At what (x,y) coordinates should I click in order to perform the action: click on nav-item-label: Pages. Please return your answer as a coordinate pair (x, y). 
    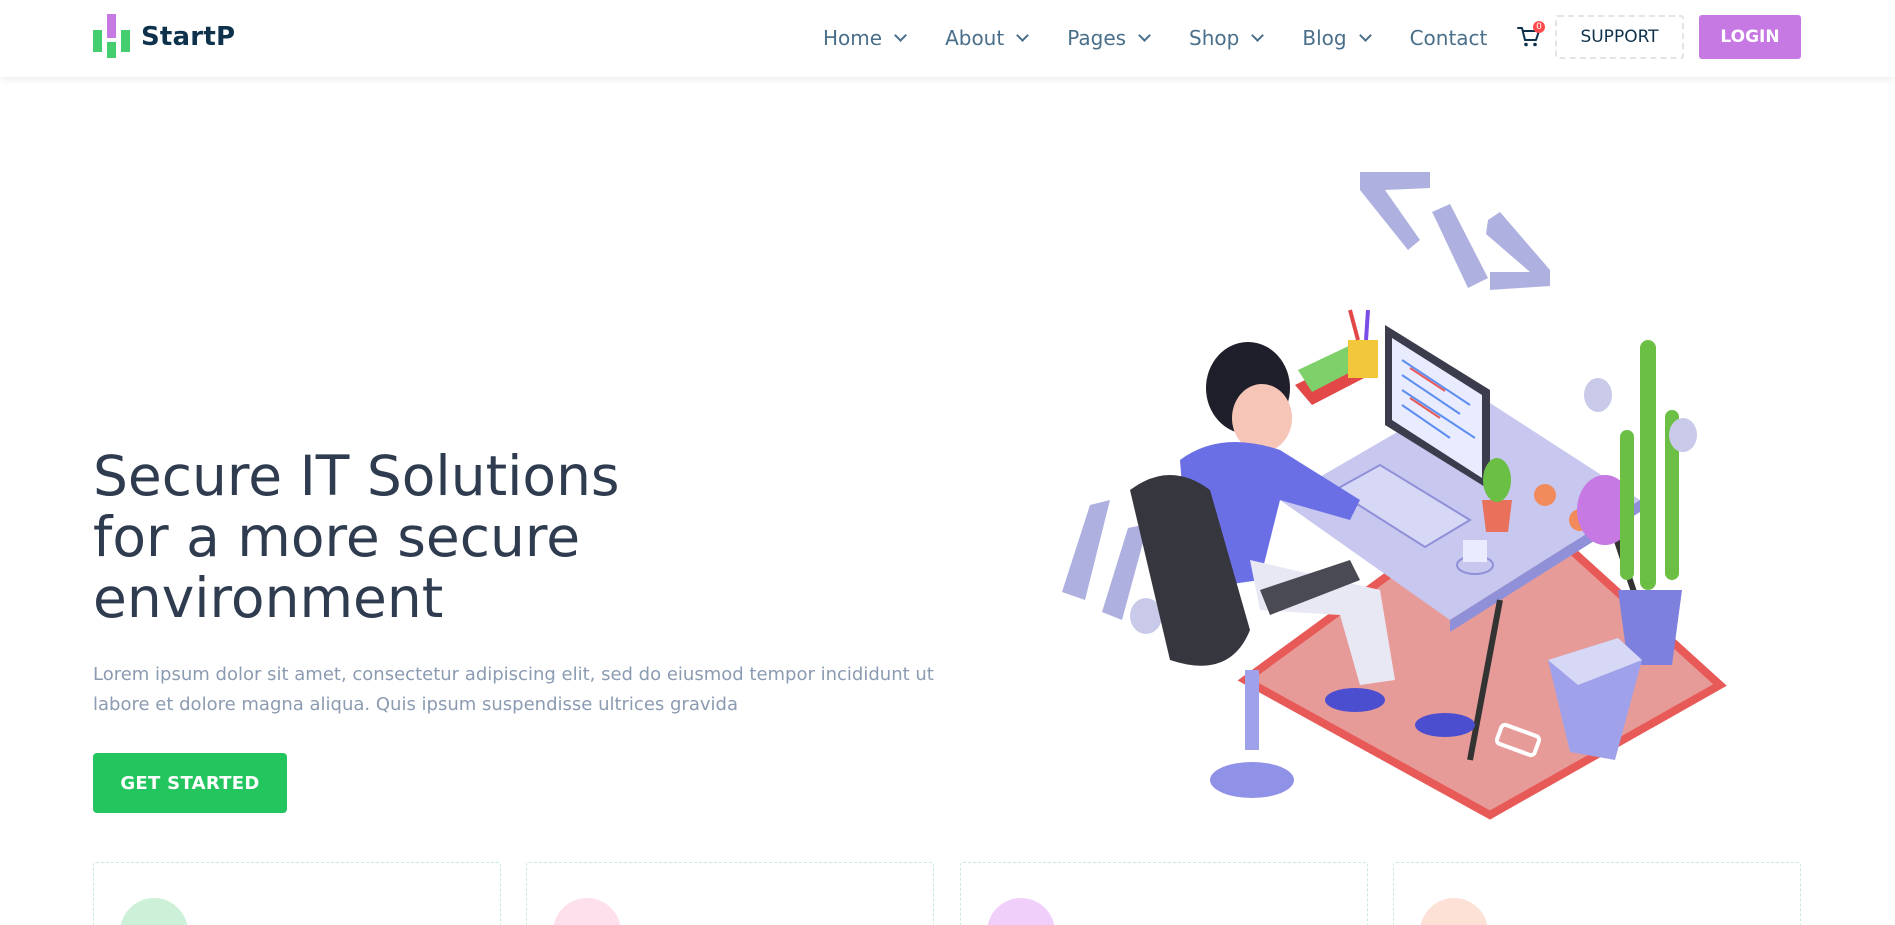
    Looking at the image, I should click on (1097, 38).